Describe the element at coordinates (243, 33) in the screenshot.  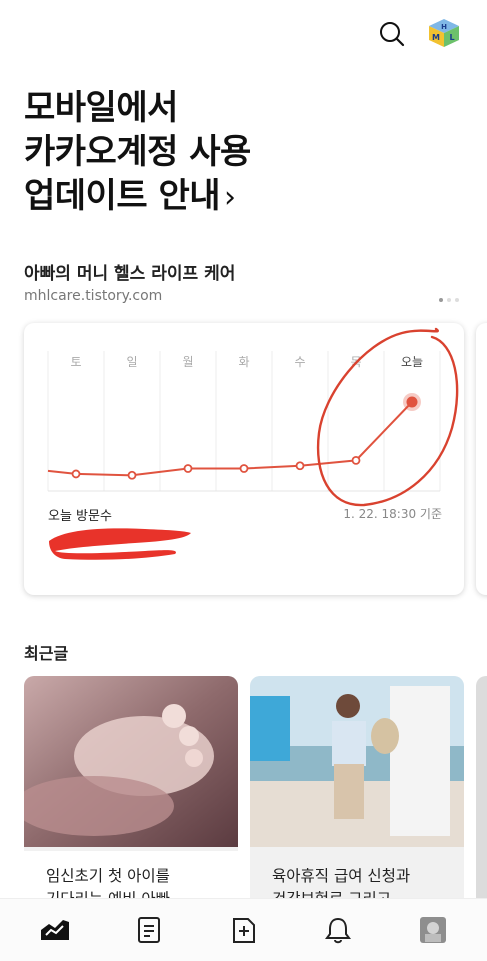
I see `top-bar: H M L` at that location.